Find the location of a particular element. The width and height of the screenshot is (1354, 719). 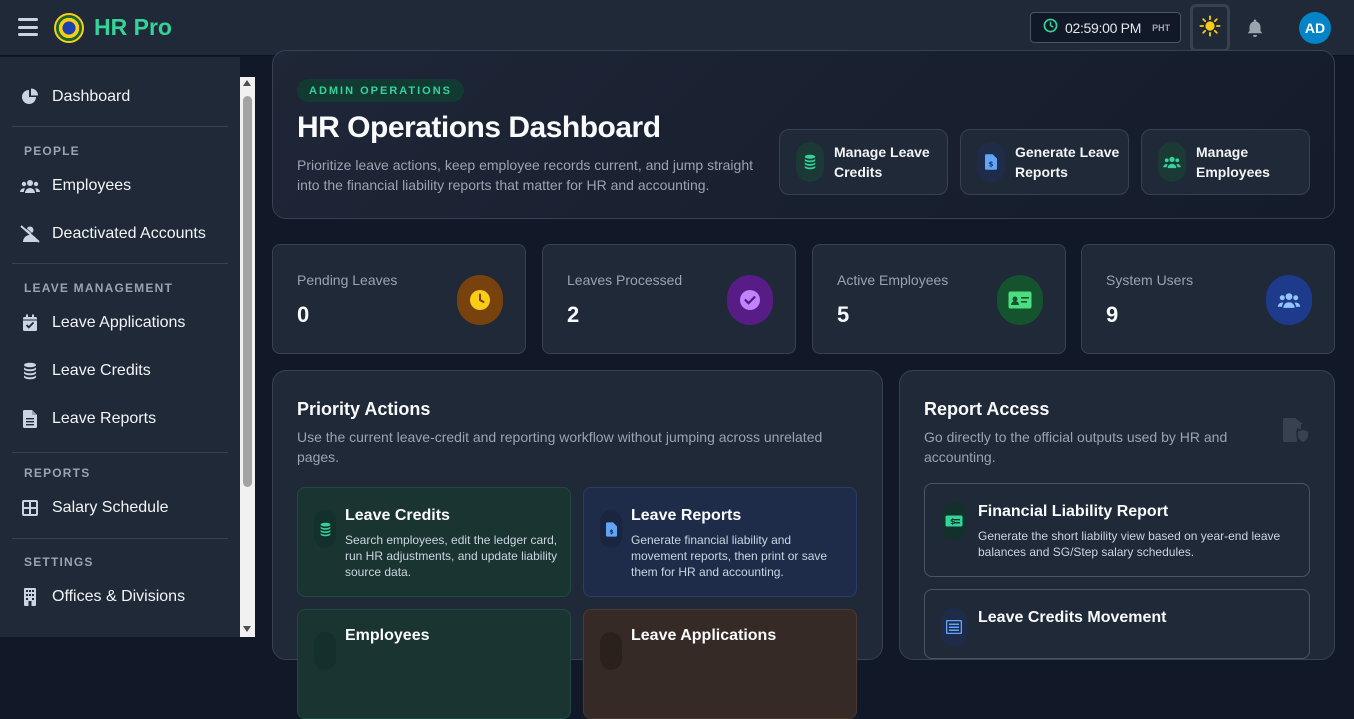

report-access-title: Report Access is located at coordinates (987, 409).